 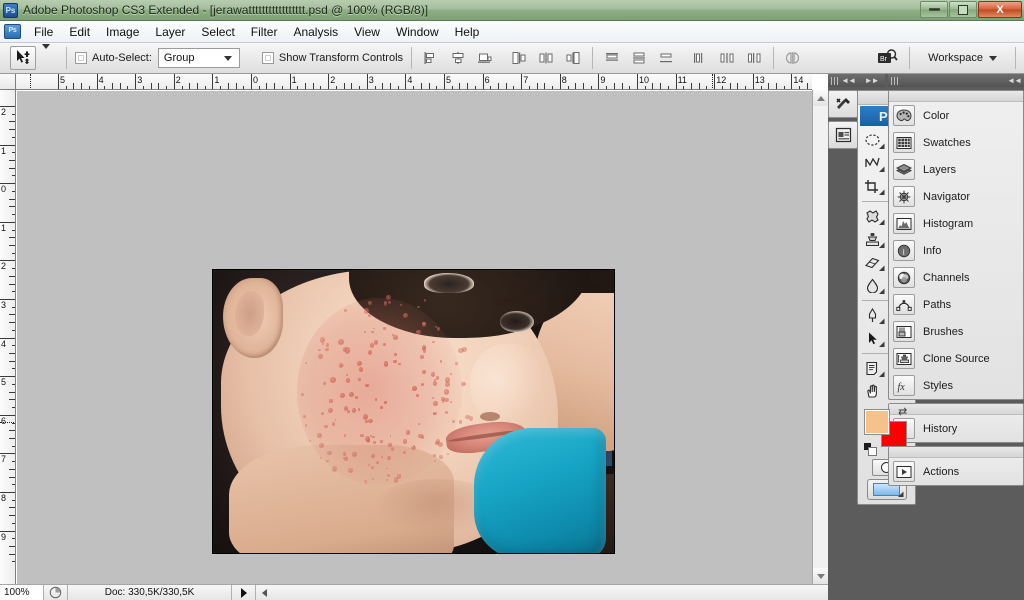 I want to click on align-top-edges-button, so click(x=519, y=58).